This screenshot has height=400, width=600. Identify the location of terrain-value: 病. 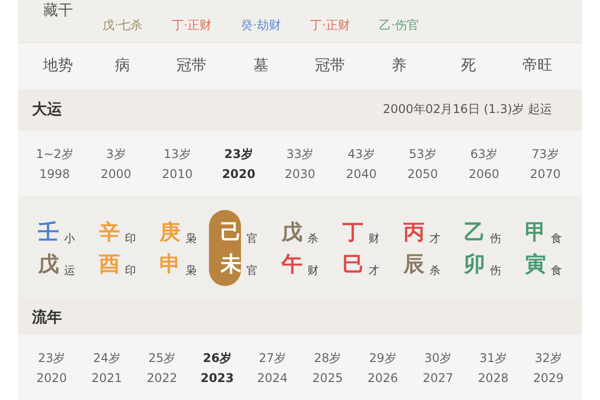
(123, 66).